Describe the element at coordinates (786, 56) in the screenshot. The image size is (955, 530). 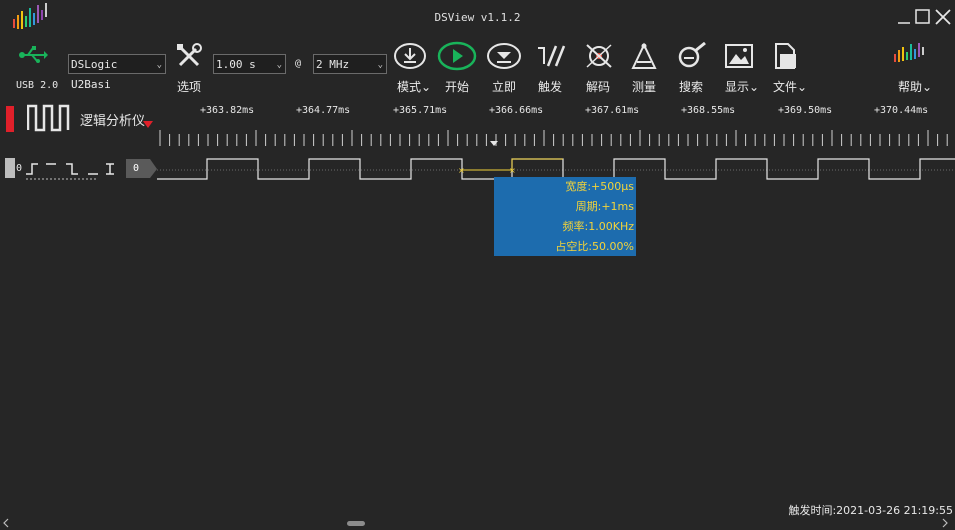
I see `file-icon` at that location.